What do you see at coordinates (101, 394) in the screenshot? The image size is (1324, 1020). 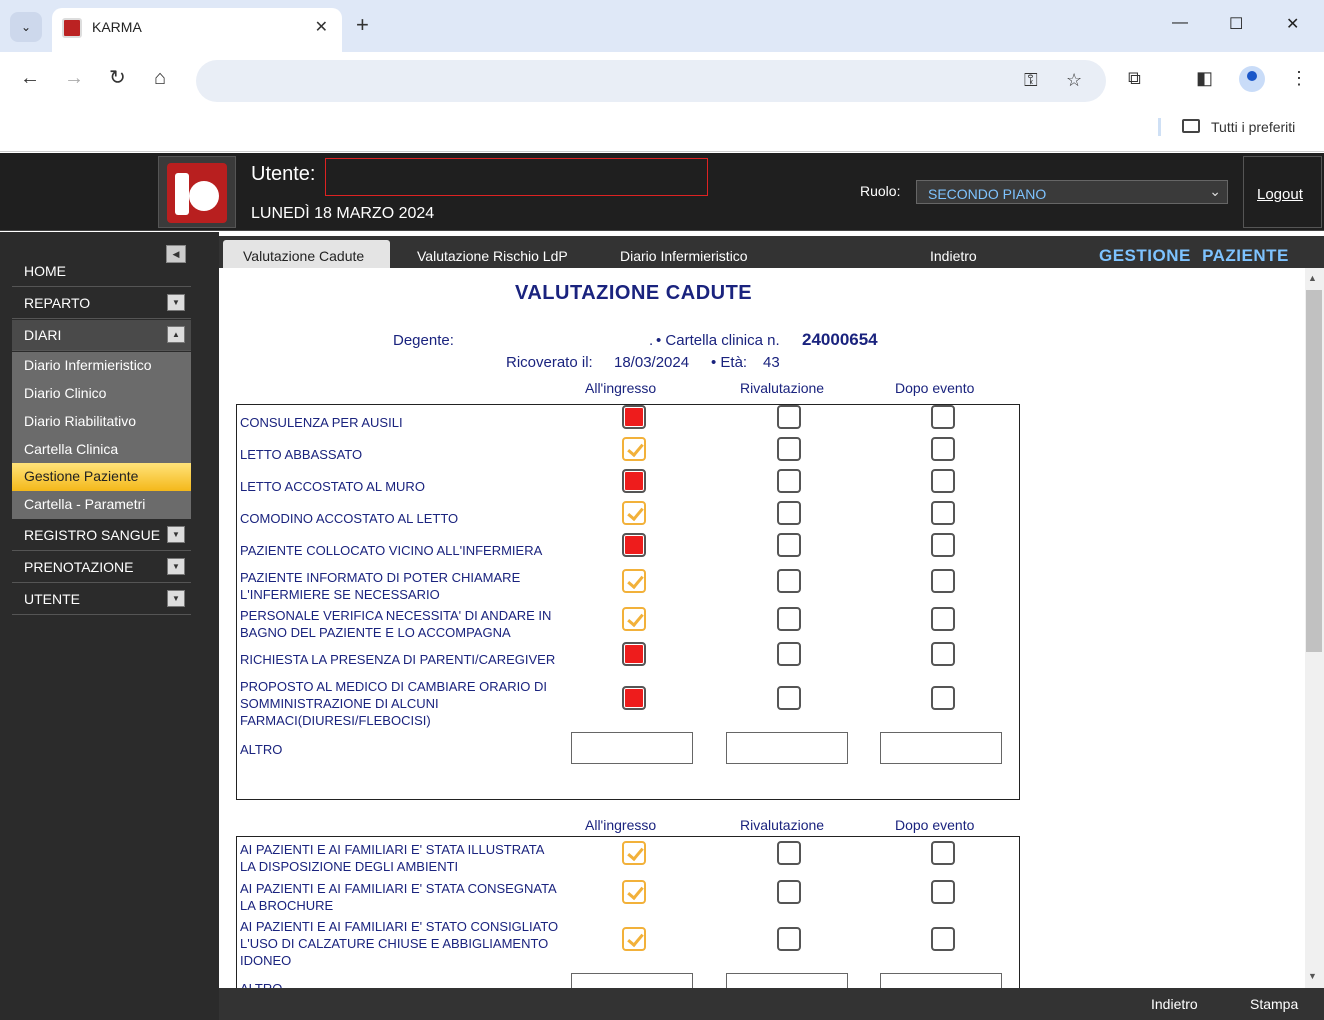 I see `sidebar-subitem-diario-clinico: Diario Clinico` at bounding box center [101, 394].